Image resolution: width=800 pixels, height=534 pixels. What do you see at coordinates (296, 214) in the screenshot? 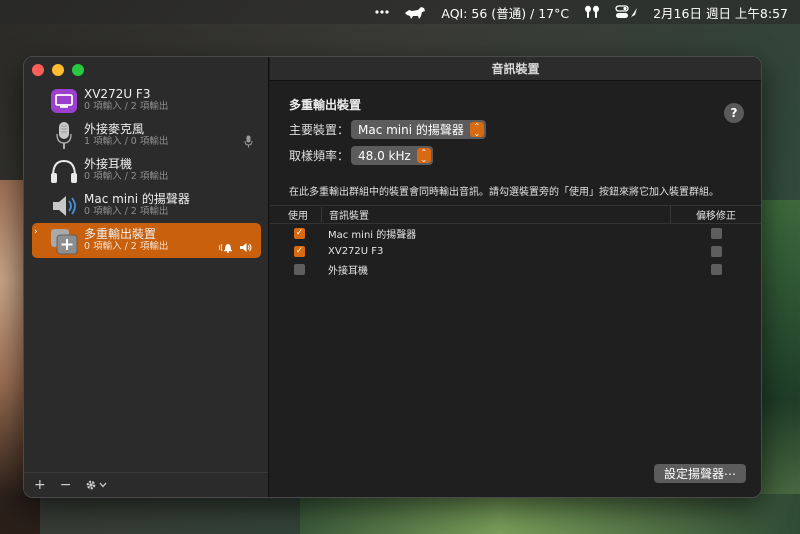
I see `column-header-use: 使用` at bounding box center [296, 214].